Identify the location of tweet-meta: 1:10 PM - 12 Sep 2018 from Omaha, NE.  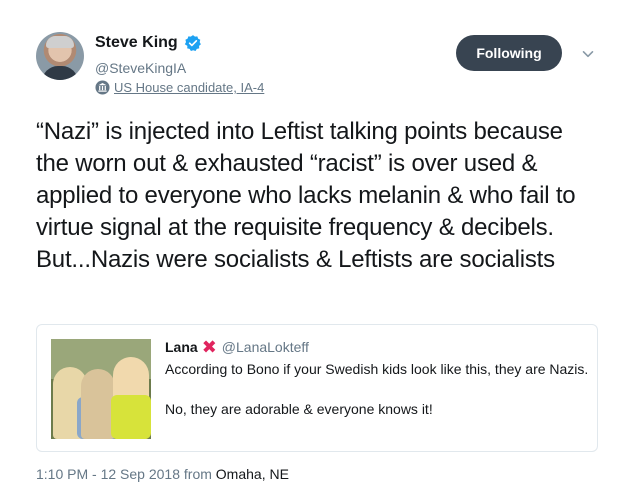
(162, 474).